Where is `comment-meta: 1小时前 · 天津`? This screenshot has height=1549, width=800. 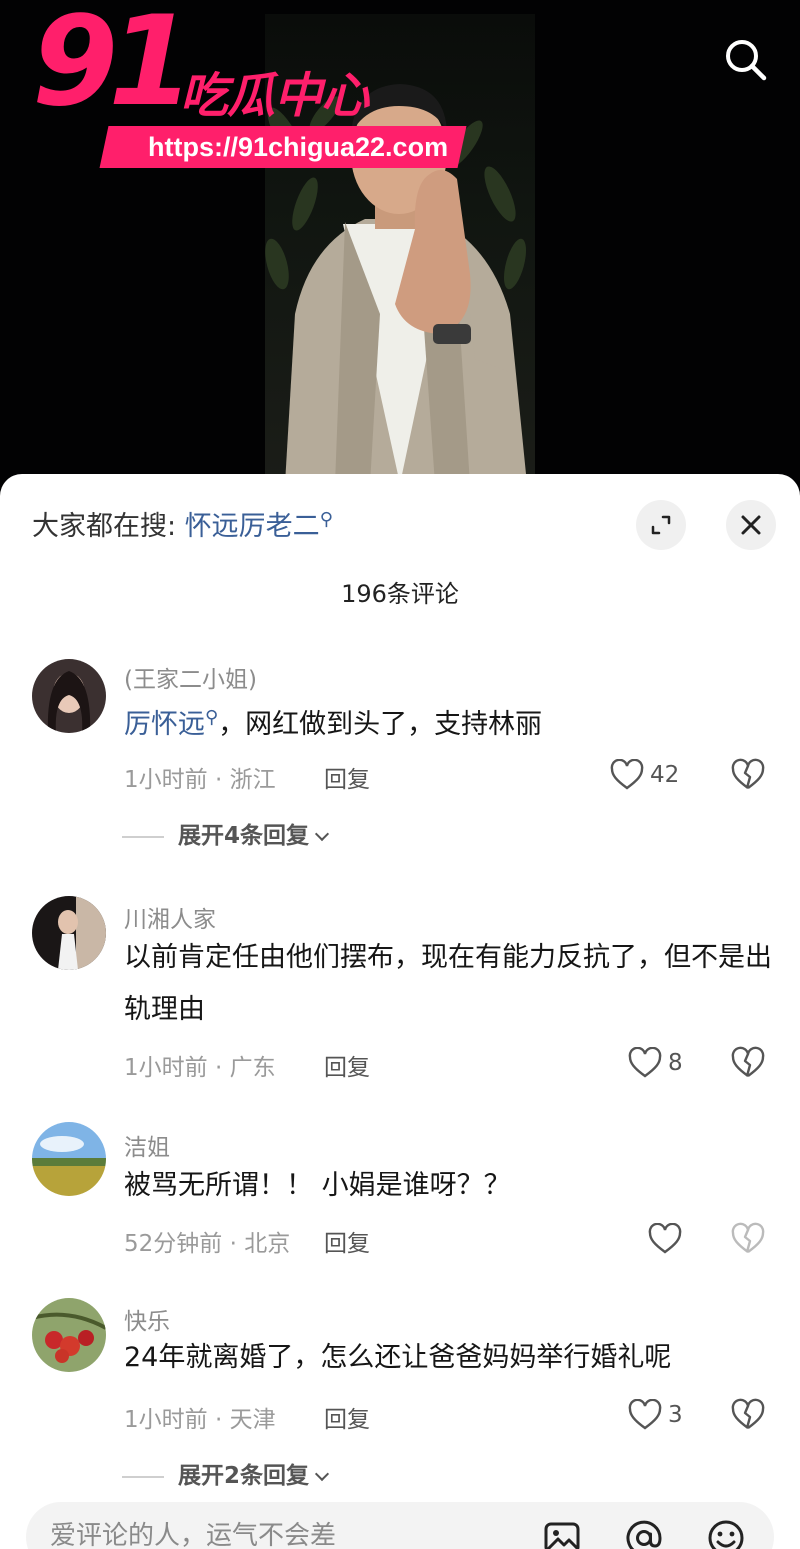 comment-meta: 1小时前 · 天津 is located at coordinates (200, 1420).